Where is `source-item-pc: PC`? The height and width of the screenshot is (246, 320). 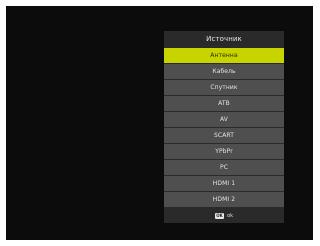
source-item-pc: PC is located at coordinates (224, 167).